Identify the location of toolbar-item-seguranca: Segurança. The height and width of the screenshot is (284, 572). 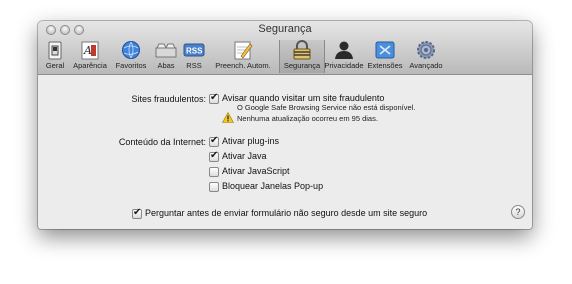
(302, 56).